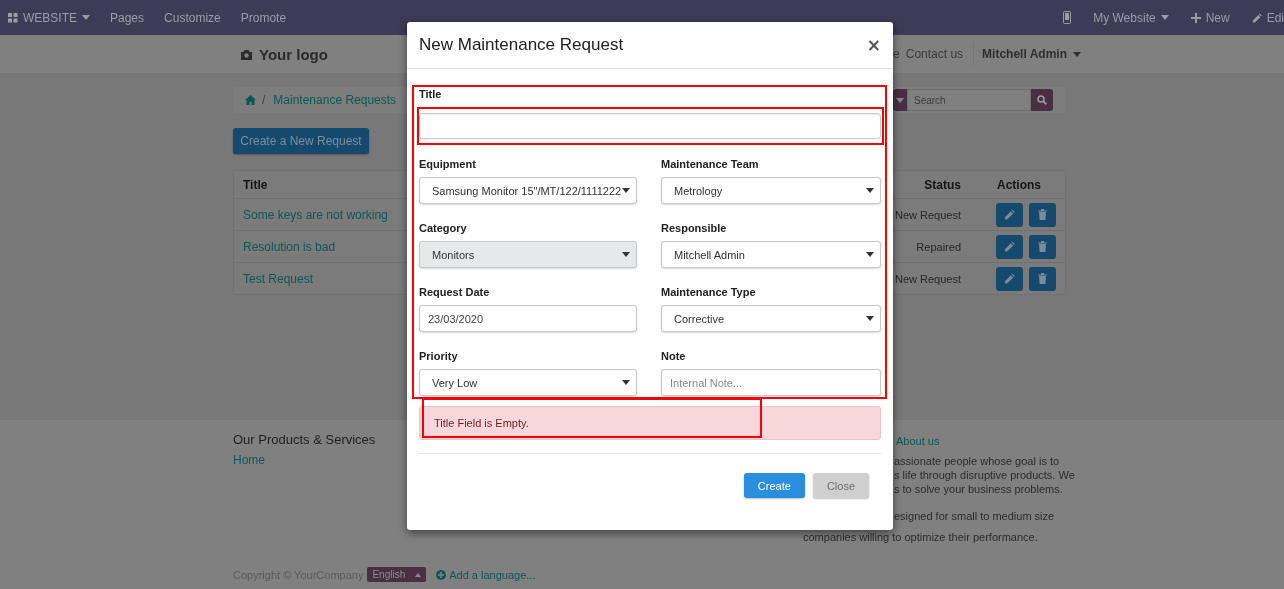  What do you see at coordinates (710, 164) in the screenshot?
I see `field-label: Maintenance Team` at bounding box center [710, 164].